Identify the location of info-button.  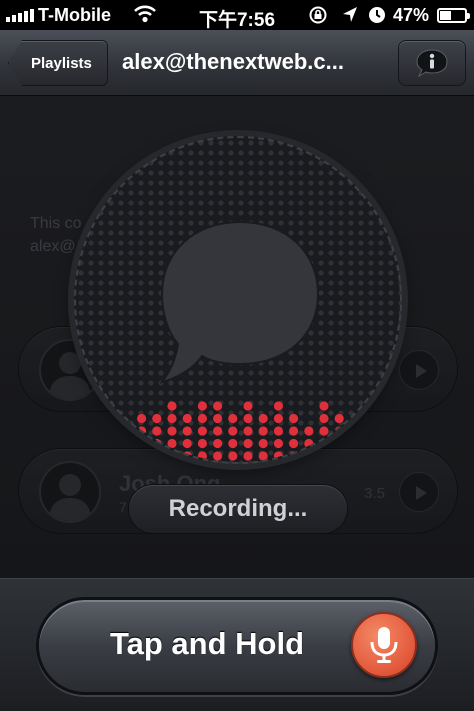
(432, 63).